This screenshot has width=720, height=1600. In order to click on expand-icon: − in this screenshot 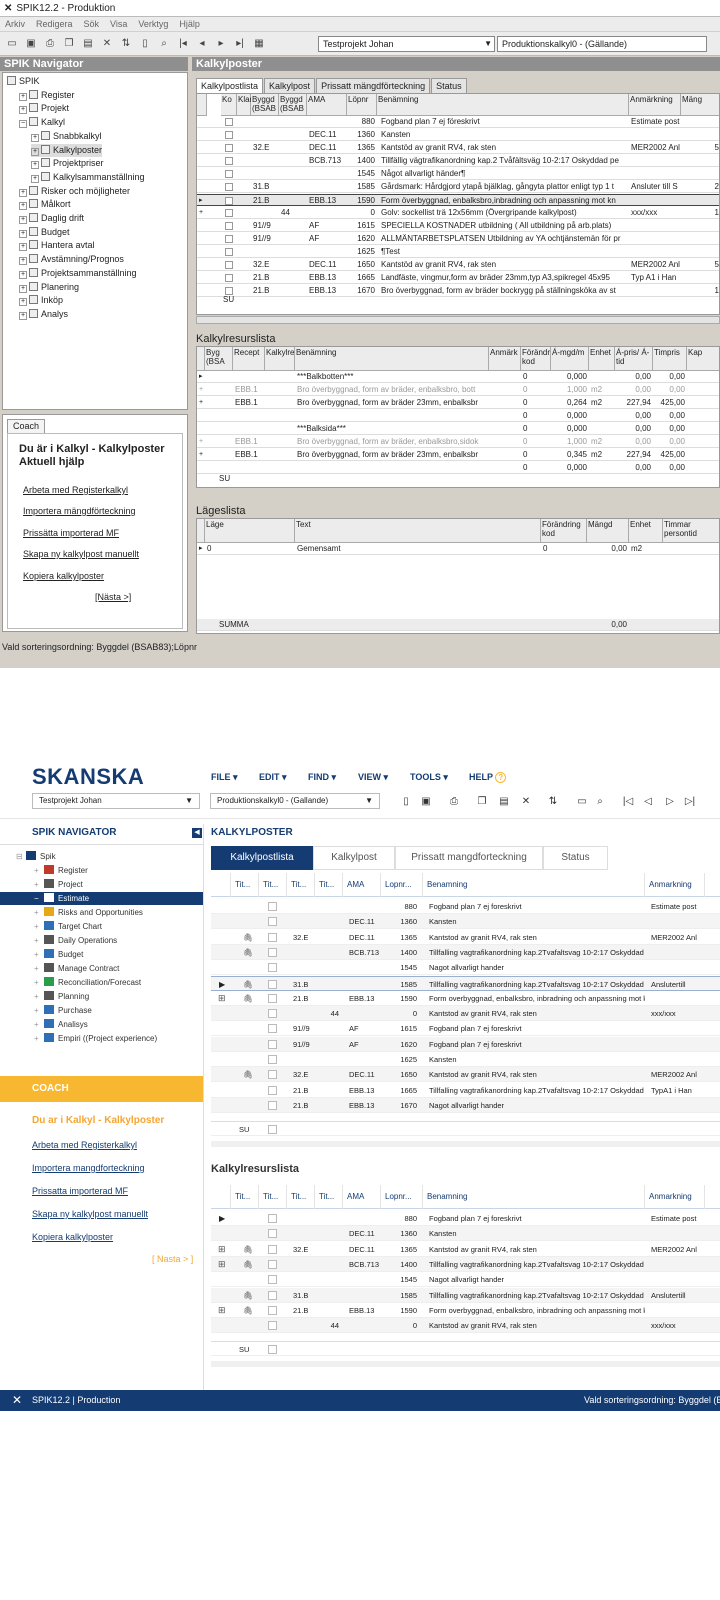, I will do `click(23, 124)`.